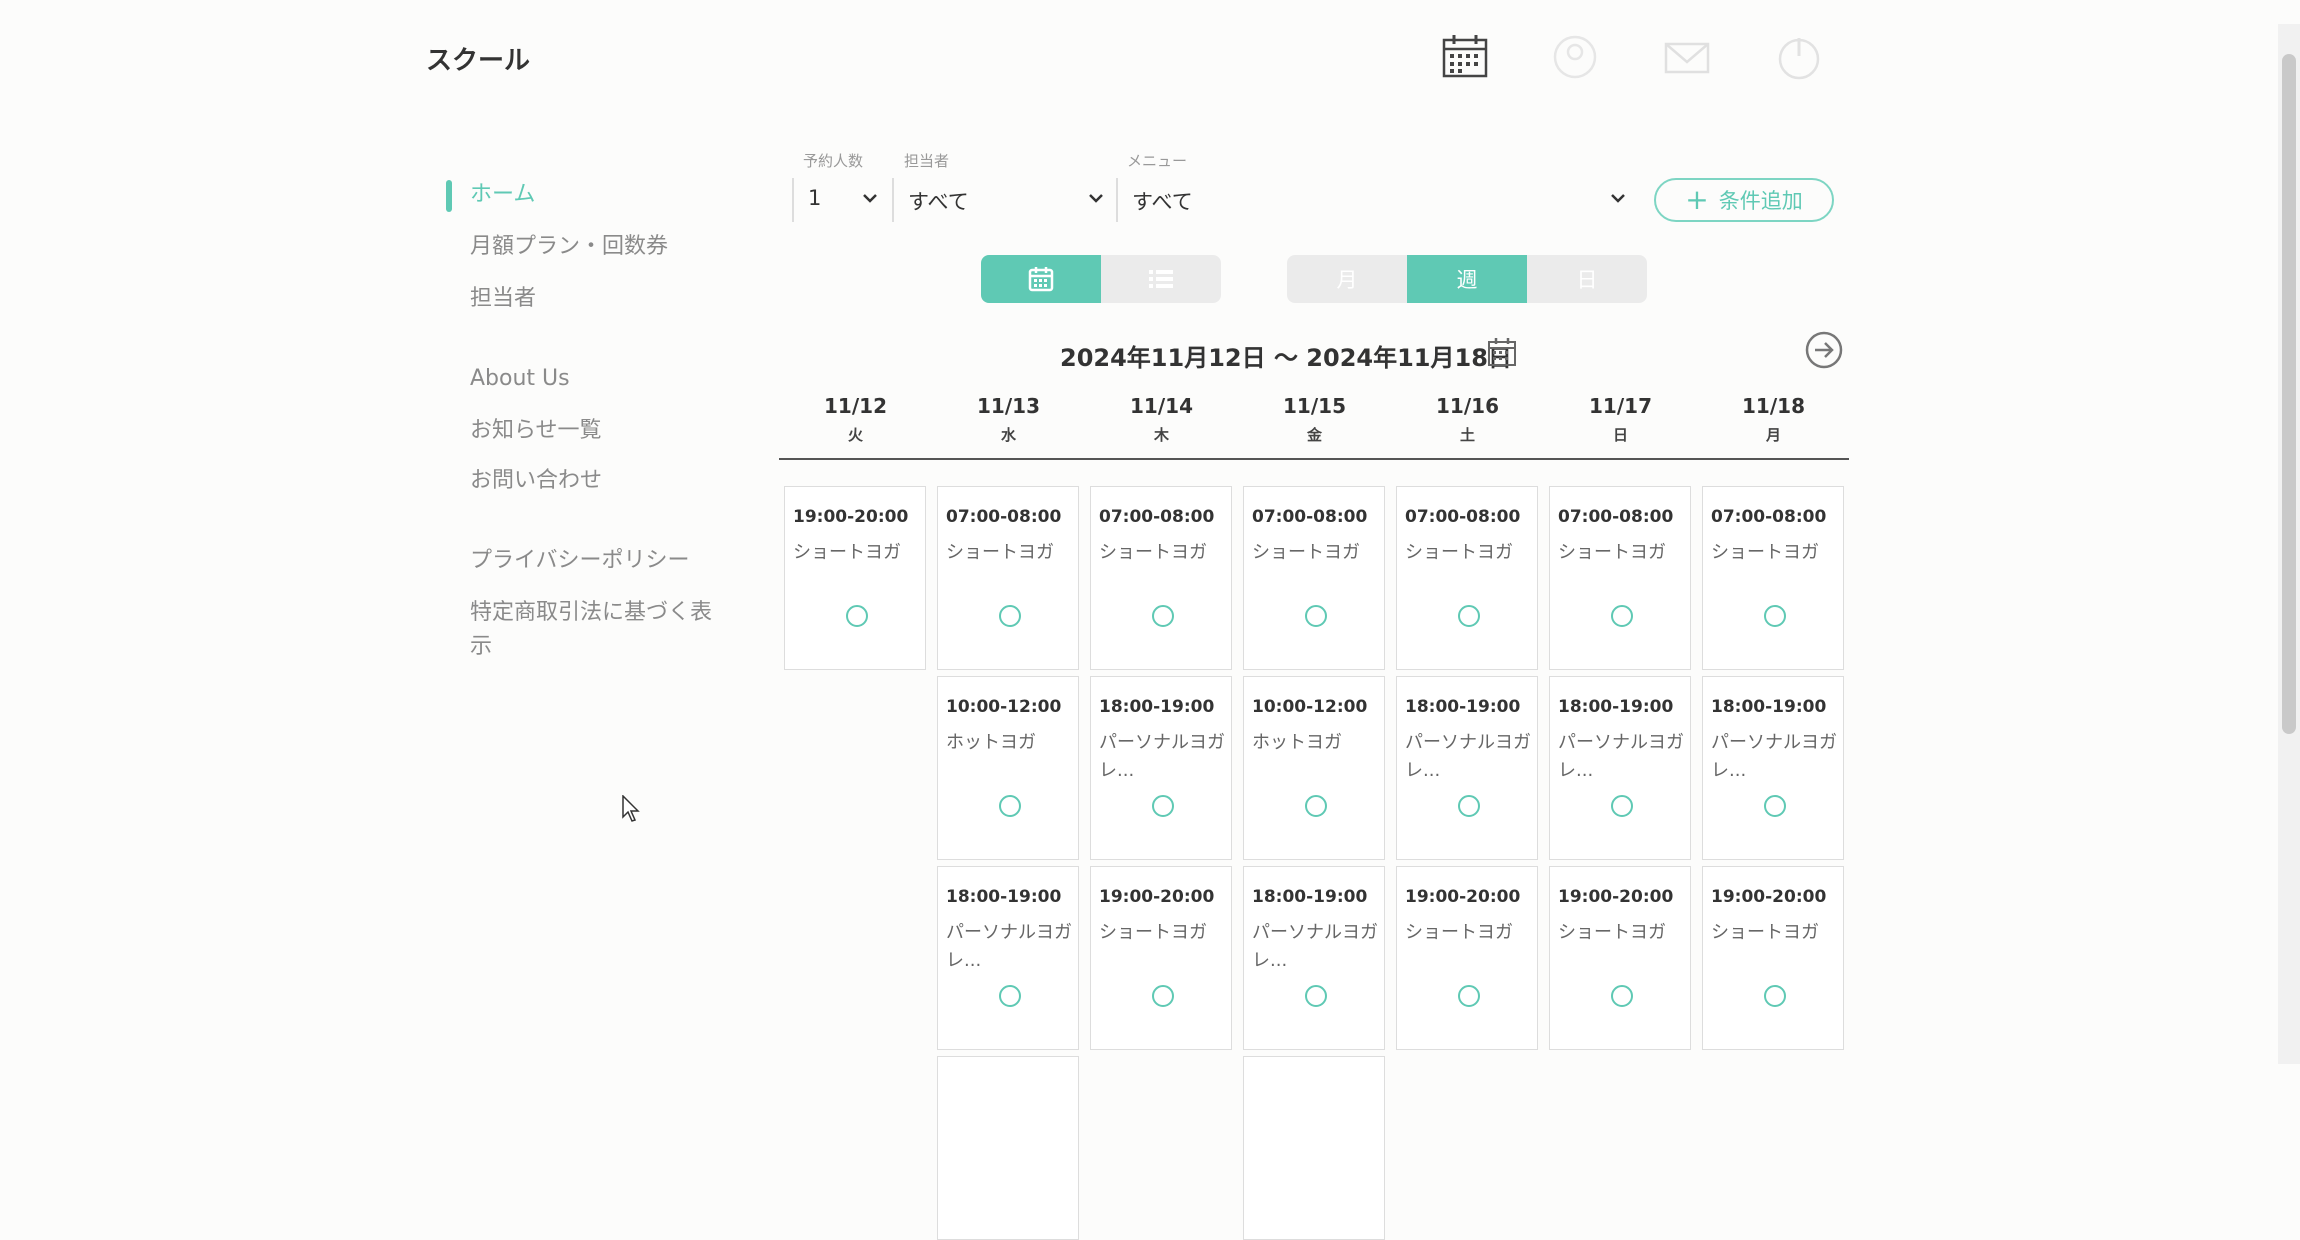 This screenshot has width=2300, height=1240. Describe the element at coordinates (1760, 201) in the screenshot. I see `add-condition-label: 条件追加` at that location.